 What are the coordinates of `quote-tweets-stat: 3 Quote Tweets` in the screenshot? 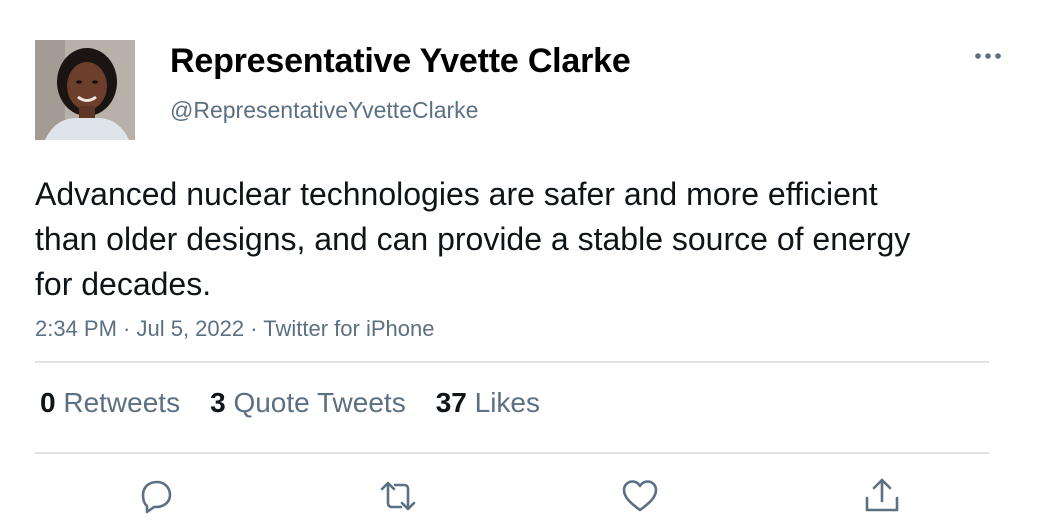 It's located at (308, 403).